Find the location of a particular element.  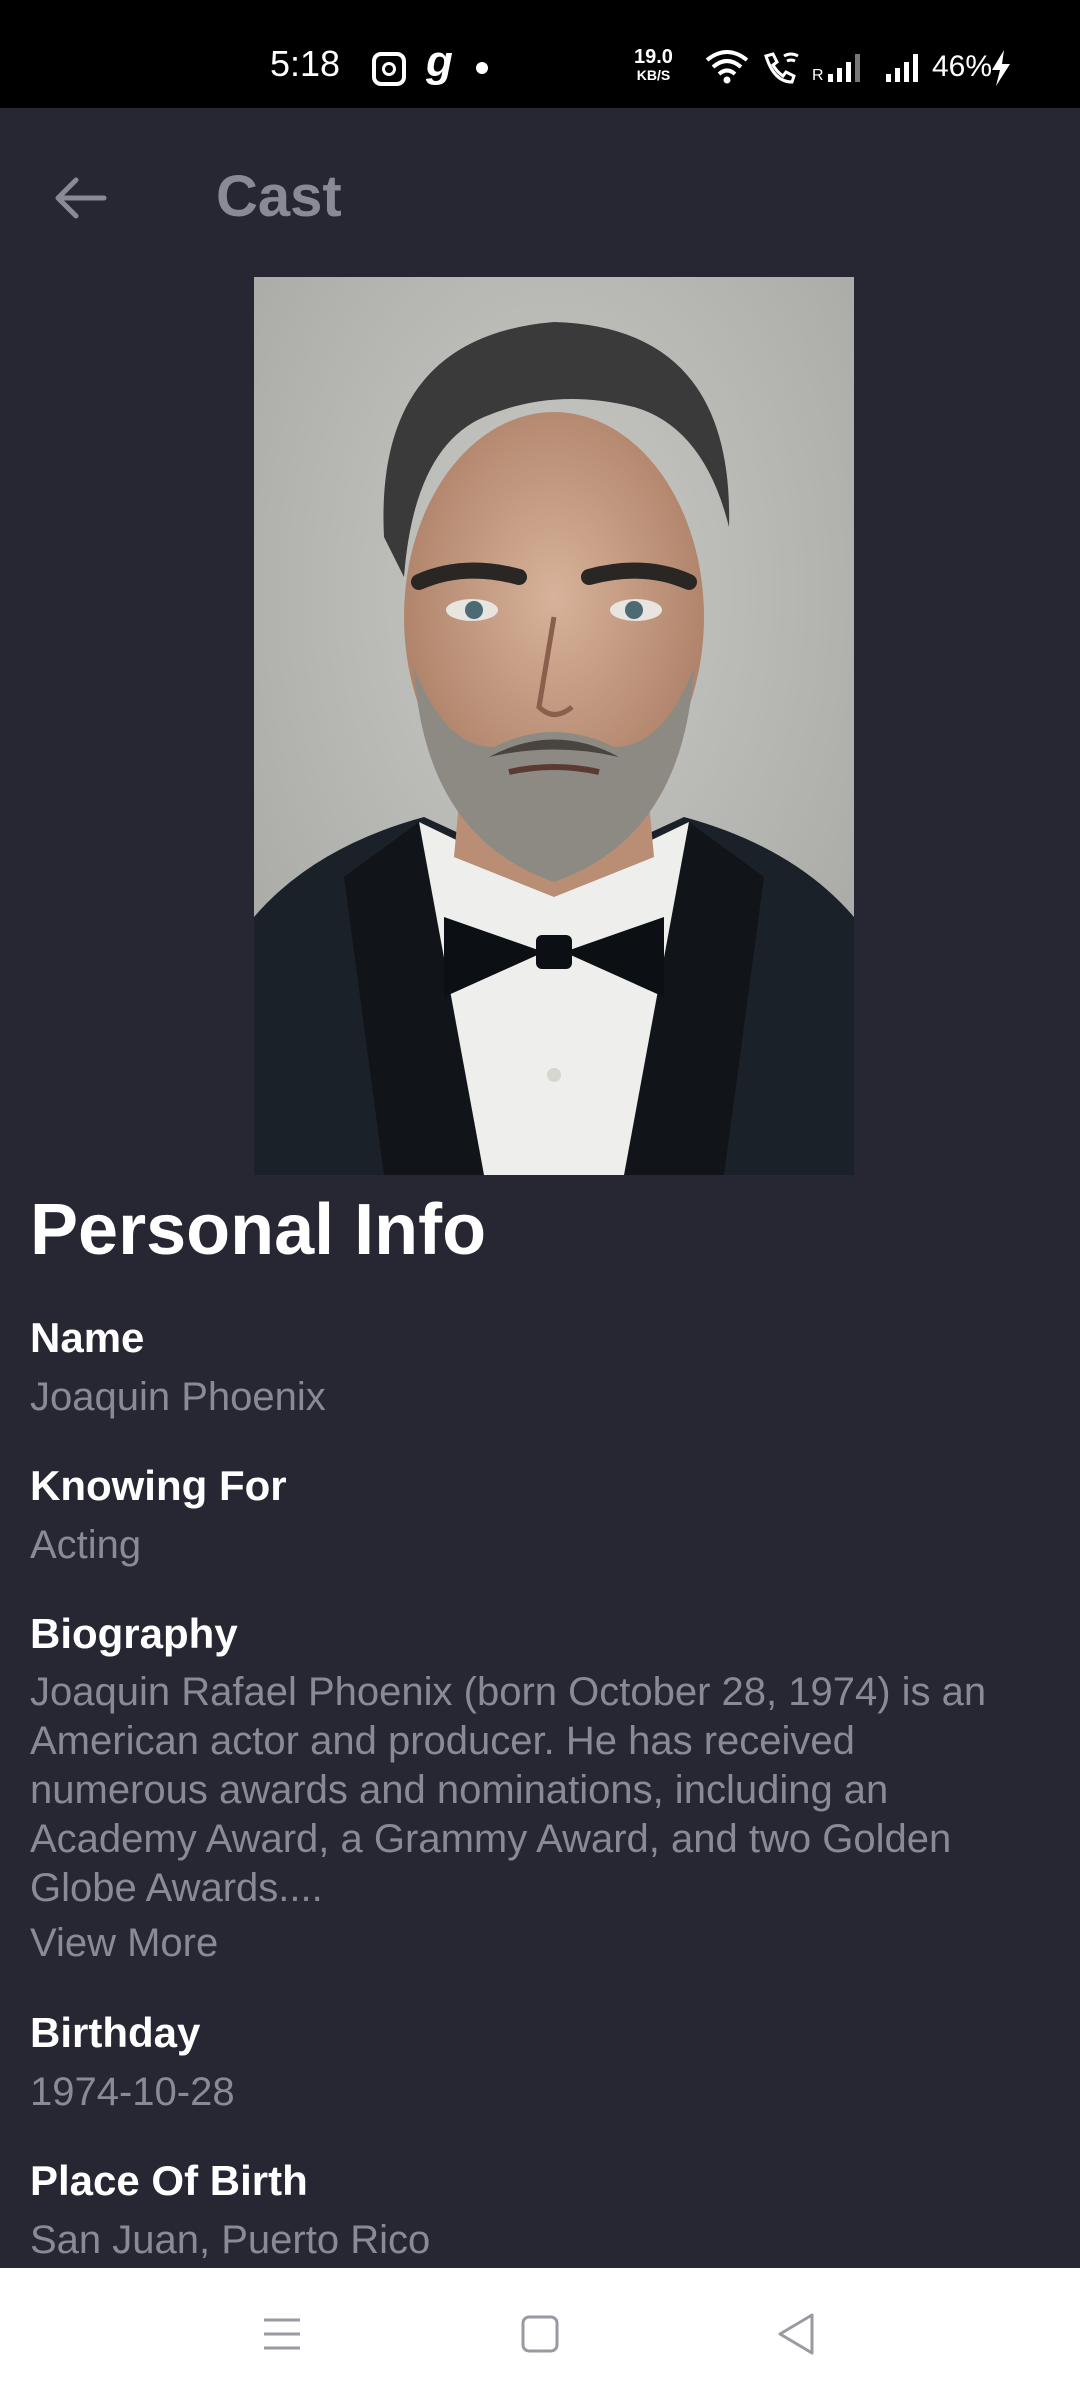

birthday-value: 1974-10-28 is located at coordinates (132, 2092).